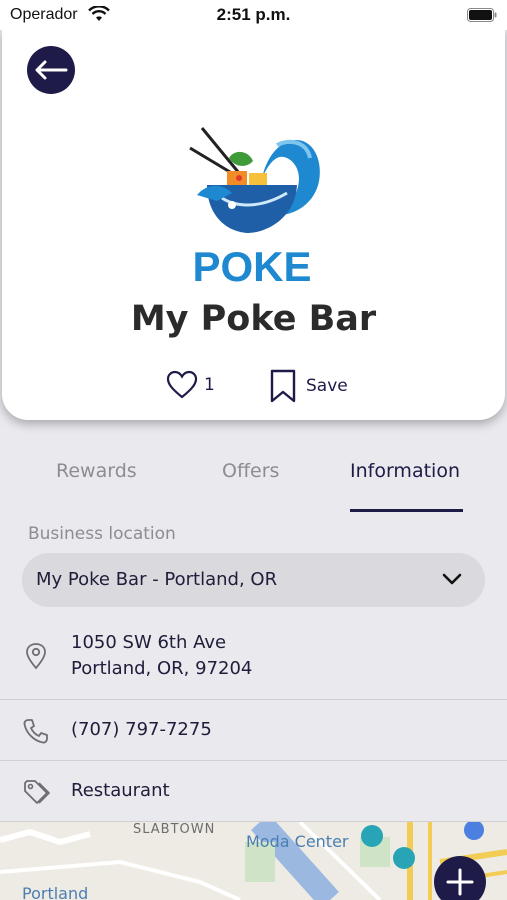 The height and width of the screenshot is (900, 507). I want to click on status-time: 2:51 p.m., so click(253, 14).